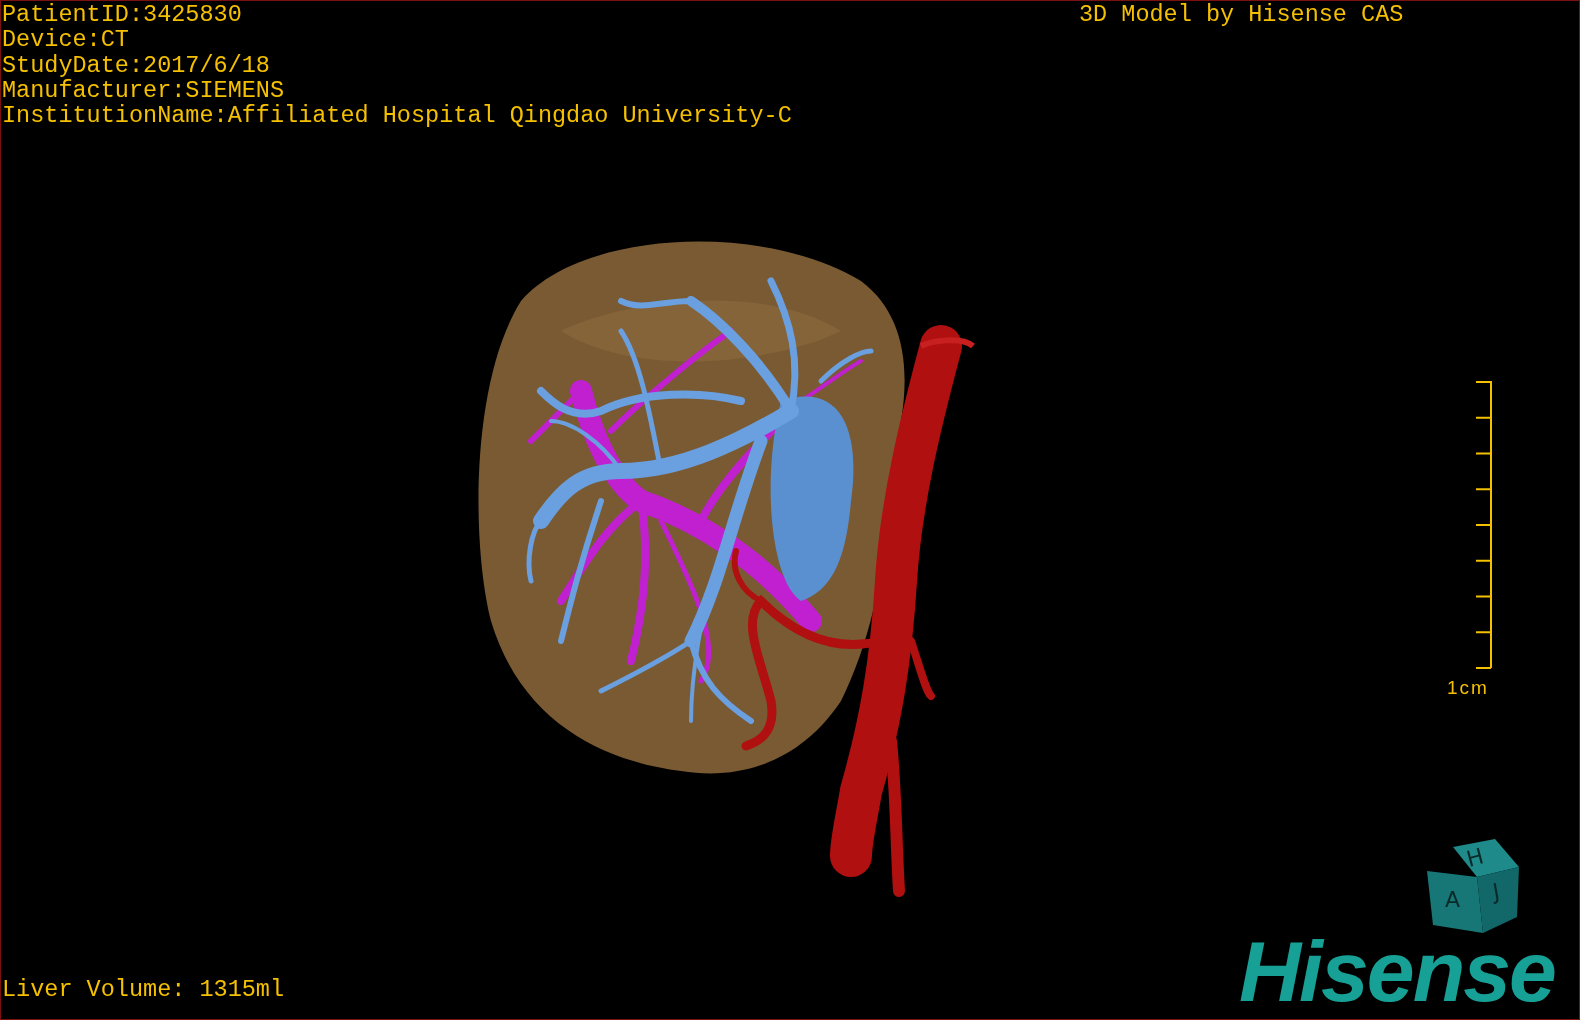 This screenshot has width=1580, height=1020. What do you see at coordinates (144, 90) in the screenshot?
I see `study-info-text: Manufacturer:SIEMENS` at bounding box center [144, 90].